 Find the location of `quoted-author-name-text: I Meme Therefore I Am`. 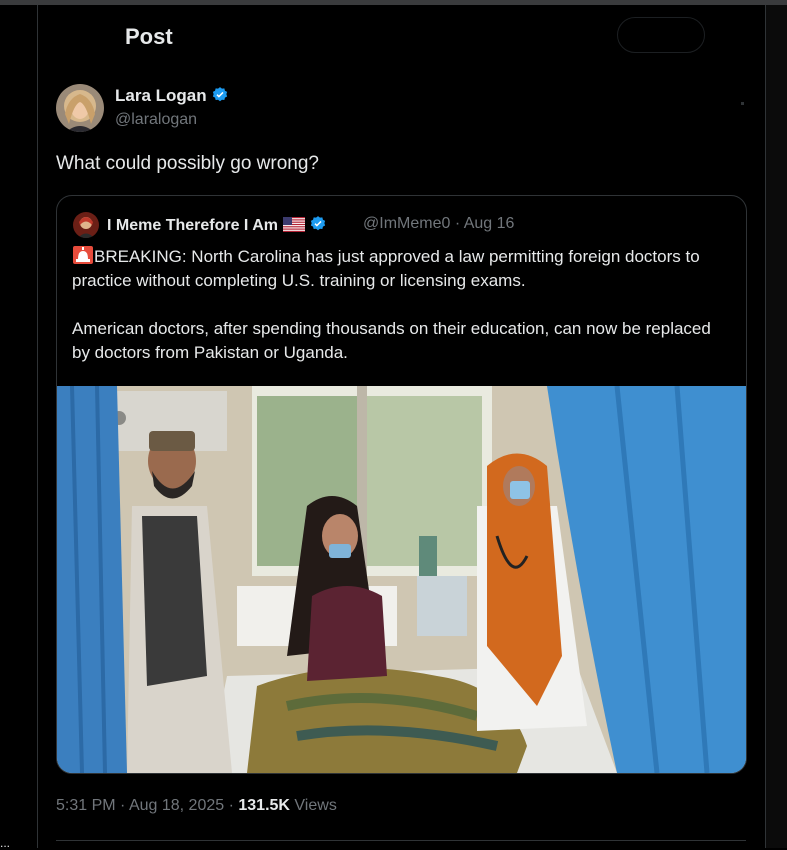

quoted-author-name-text: I Meme Therefore I Am is located at coordinates (192, 225).